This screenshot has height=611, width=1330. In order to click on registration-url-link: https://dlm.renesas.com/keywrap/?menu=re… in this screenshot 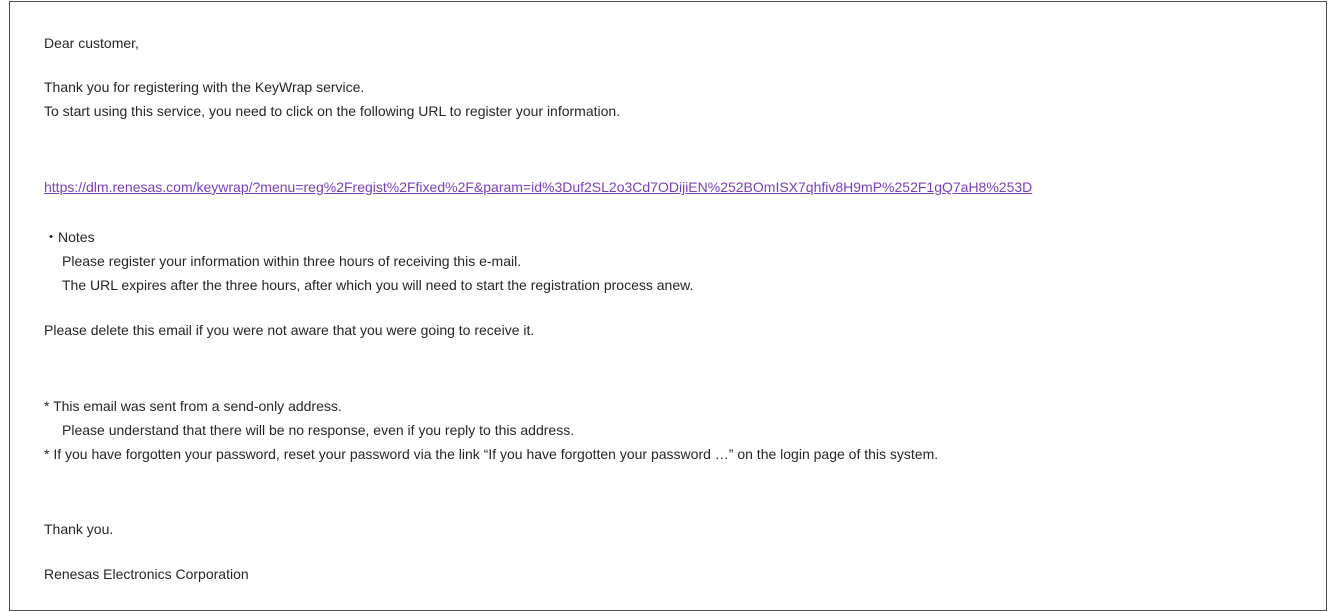, I will do `click(538, 187)`.